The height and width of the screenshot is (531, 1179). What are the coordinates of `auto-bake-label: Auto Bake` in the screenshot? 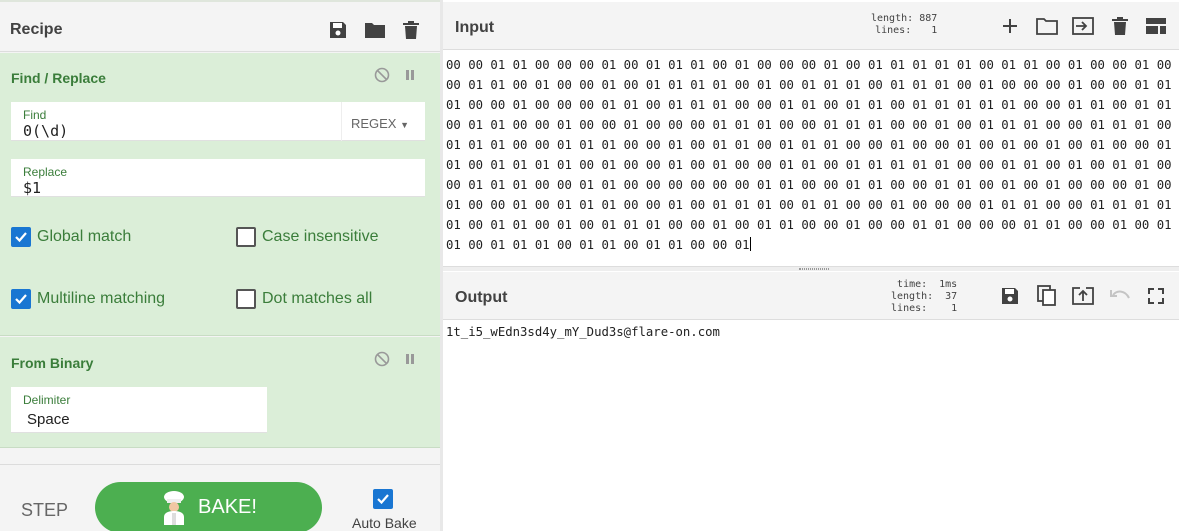 It's located at (384, 523).